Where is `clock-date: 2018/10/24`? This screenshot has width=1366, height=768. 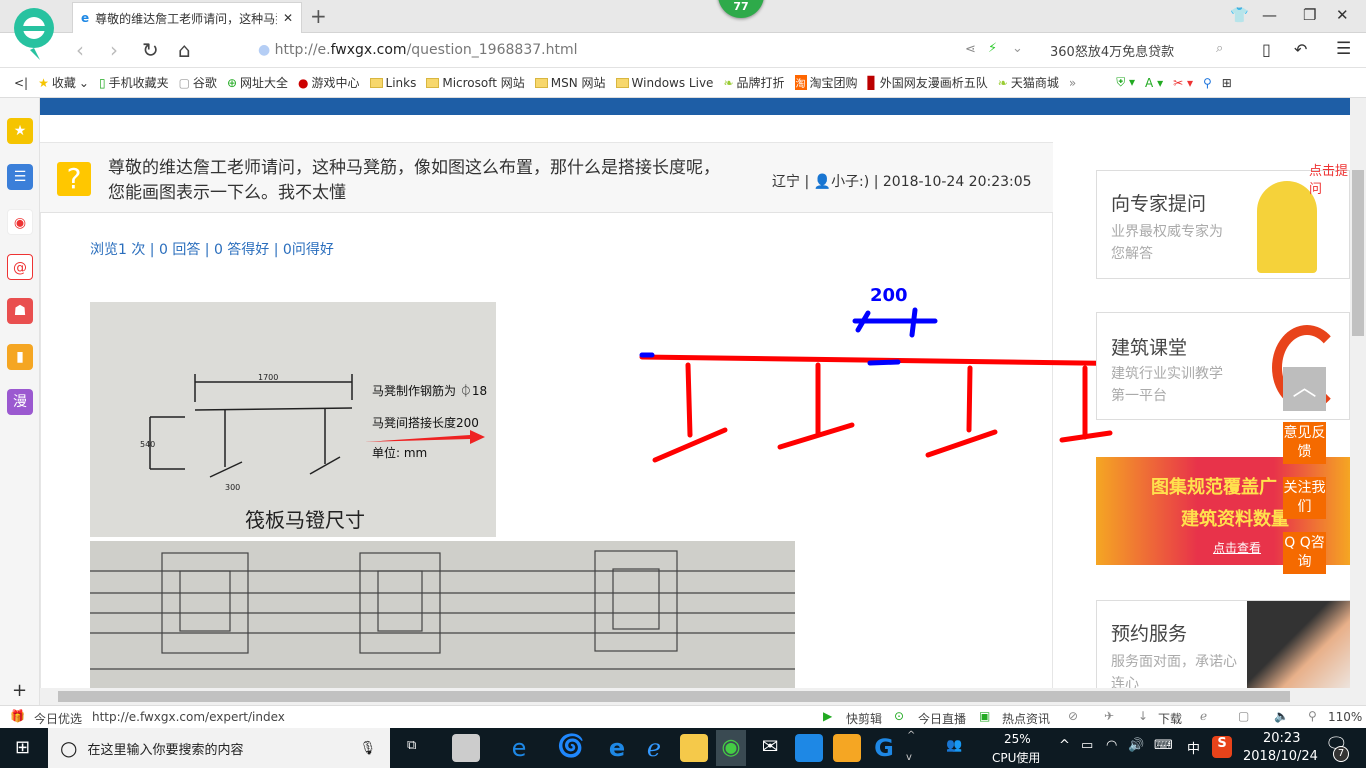
clock-date: 2018/10/24 is located at coordinates (1280, 756).